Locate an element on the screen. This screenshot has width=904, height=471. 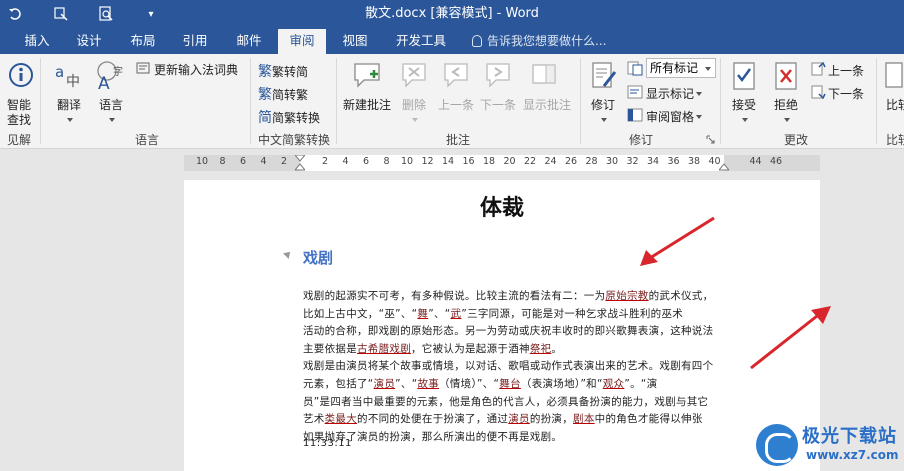
ruler-tick-label: 4 is located at coordinates (345, 161).